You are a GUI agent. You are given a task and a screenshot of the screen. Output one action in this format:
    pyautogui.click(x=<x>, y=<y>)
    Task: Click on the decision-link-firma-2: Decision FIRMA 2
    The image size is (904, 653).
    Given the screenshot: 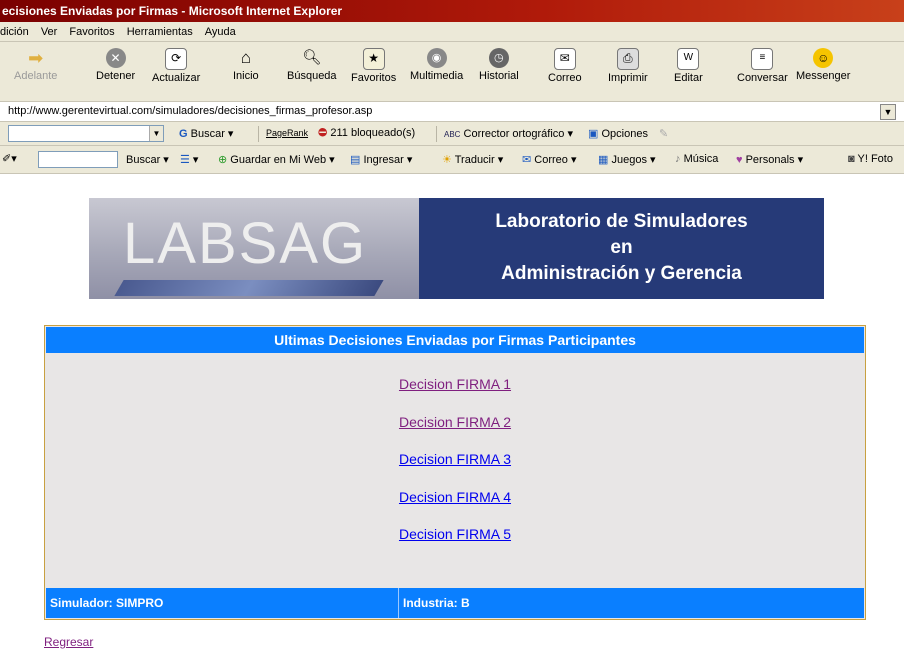 What is the action you would take?
    pyautogui.click(x=455, y=431)
    